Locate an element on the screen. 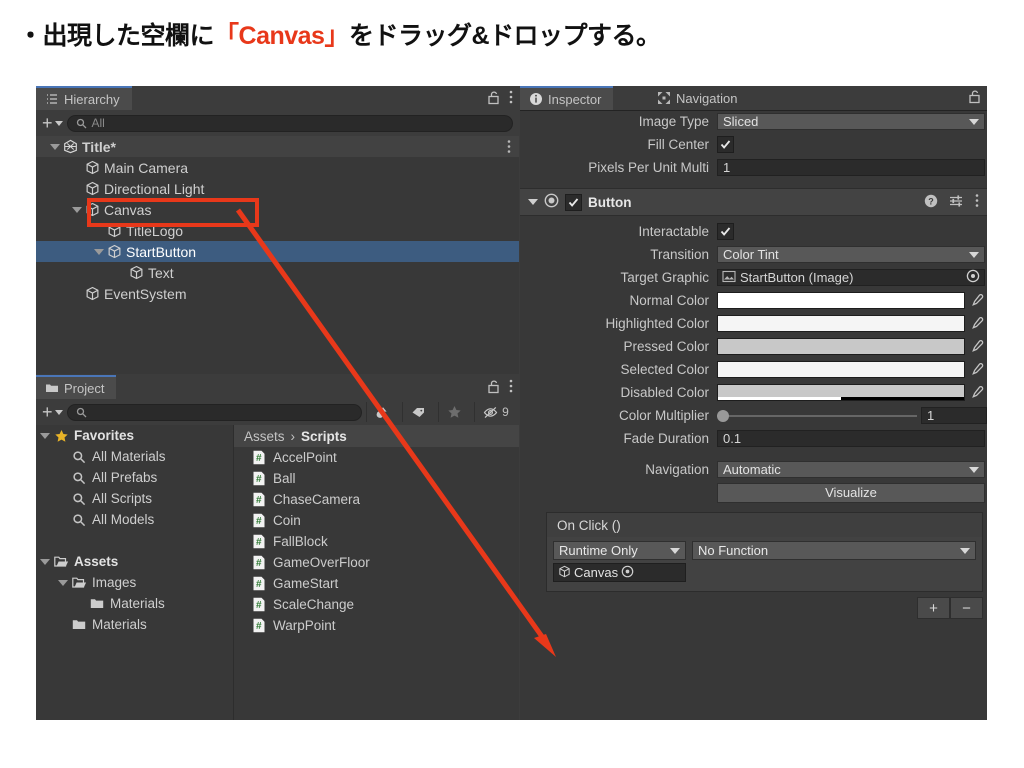  project-tree-item-label: Assets is located at coordinates (96, 561).